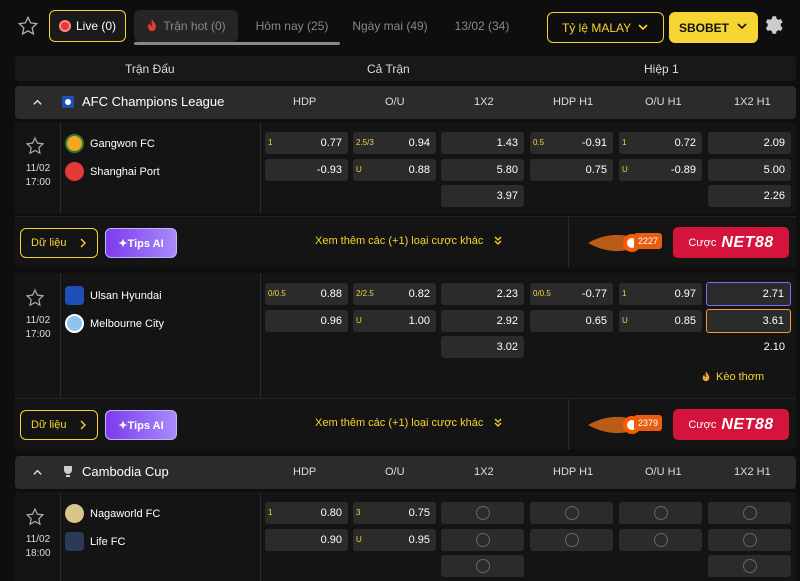  Describe the element at coordinates (568, 242) in the screenshot. I see `divider` at that location.